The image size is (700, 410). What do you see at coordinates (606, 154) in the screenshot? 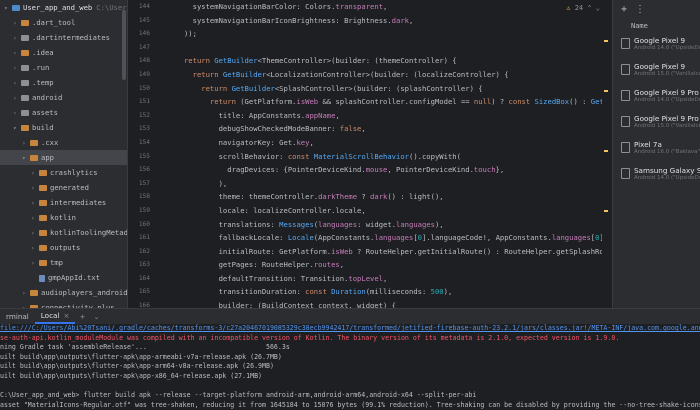
I see `editor-scrollbar` at bounding box center [606, 154].